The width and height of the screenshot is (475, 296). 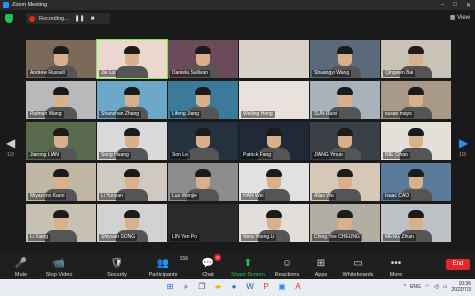 I want to click on battery-icon: ▭, so click(x=445, y=287).